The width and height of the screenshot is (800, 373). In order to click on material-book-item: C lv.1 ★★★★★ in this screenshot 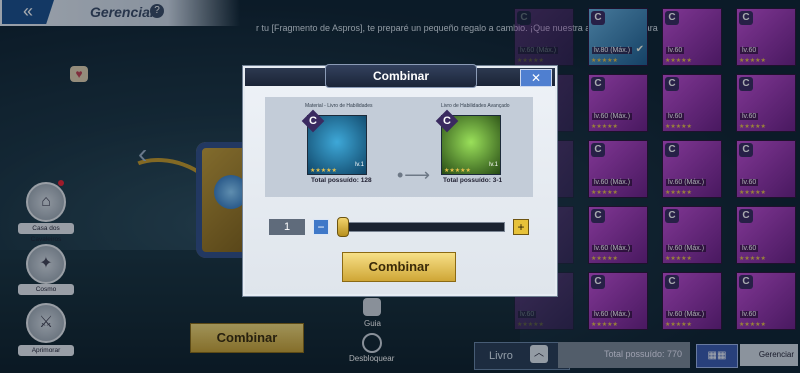, I will do `click(334, 142)`.